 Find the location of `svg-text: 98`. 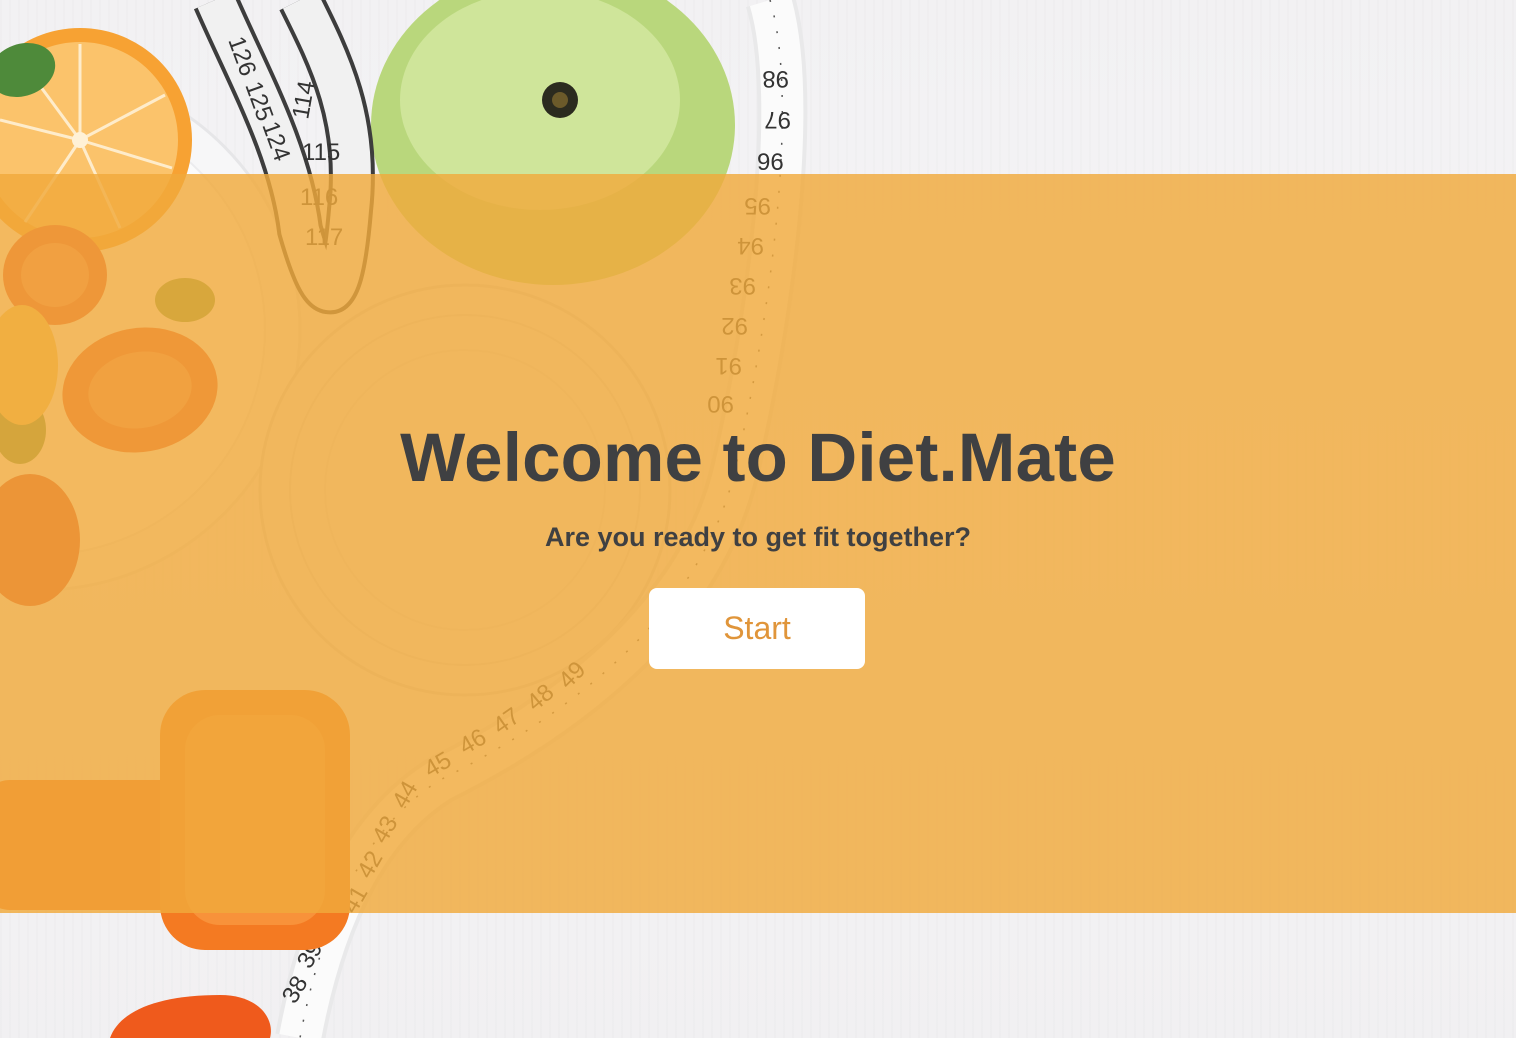

svg-text: 98 is located at coordinates (775, 78).